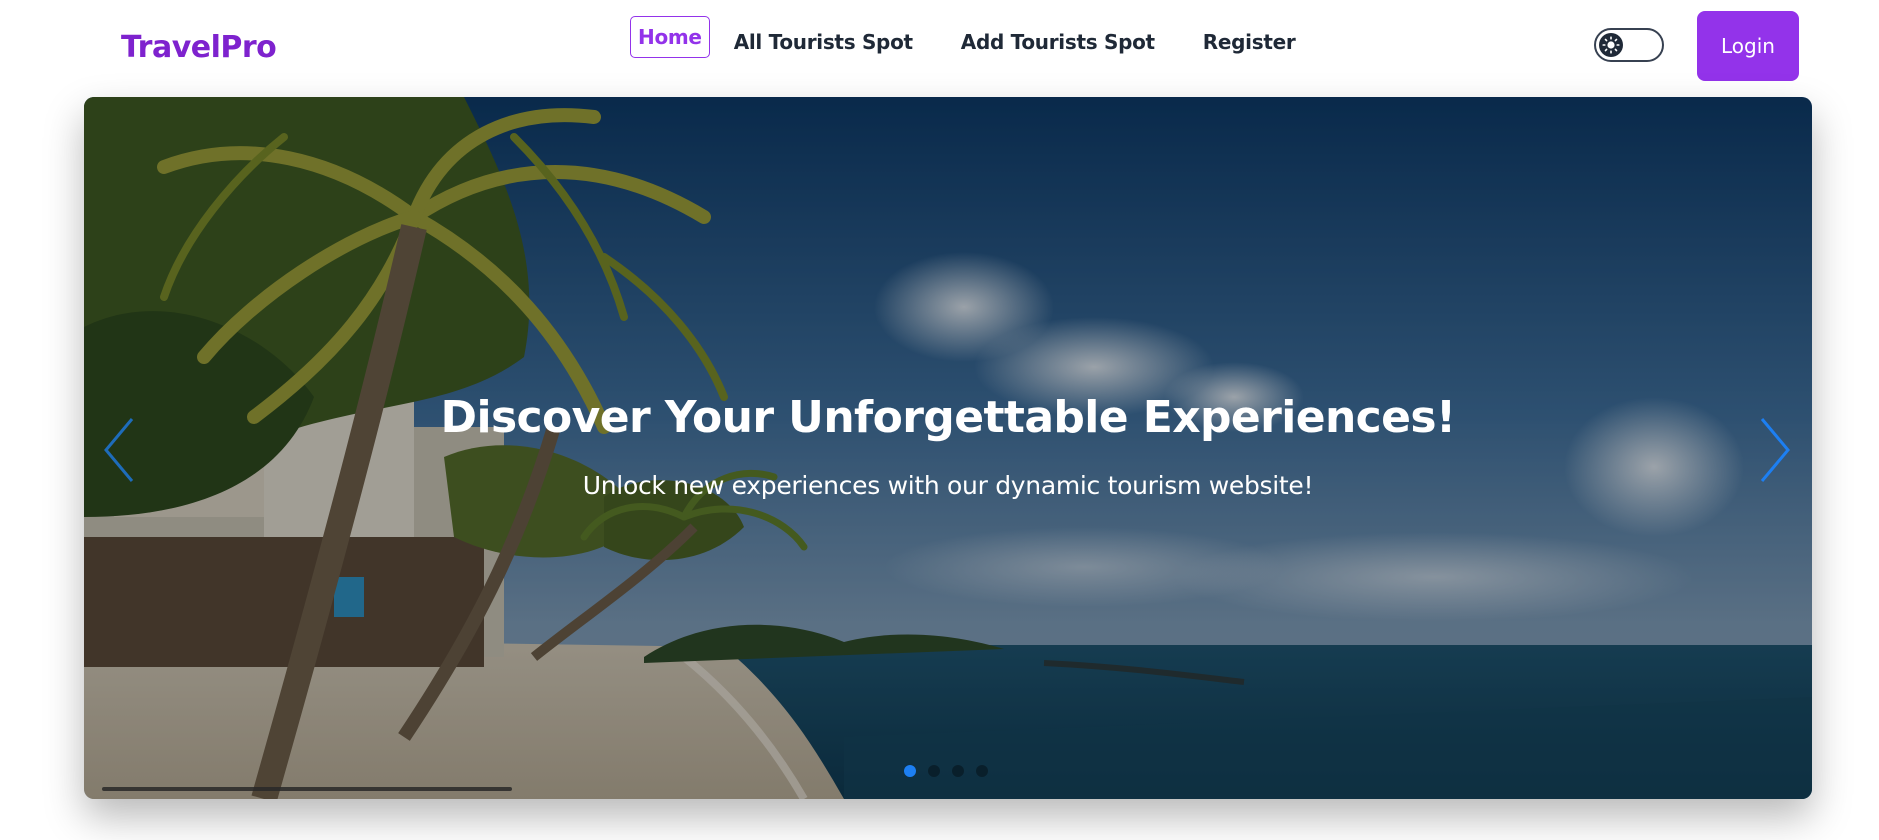 The height and width of the screenshot is (840, 1879). Describe the element at coordinates (1748, 46) in the screenshot. I see `login-button: Login` at that location.